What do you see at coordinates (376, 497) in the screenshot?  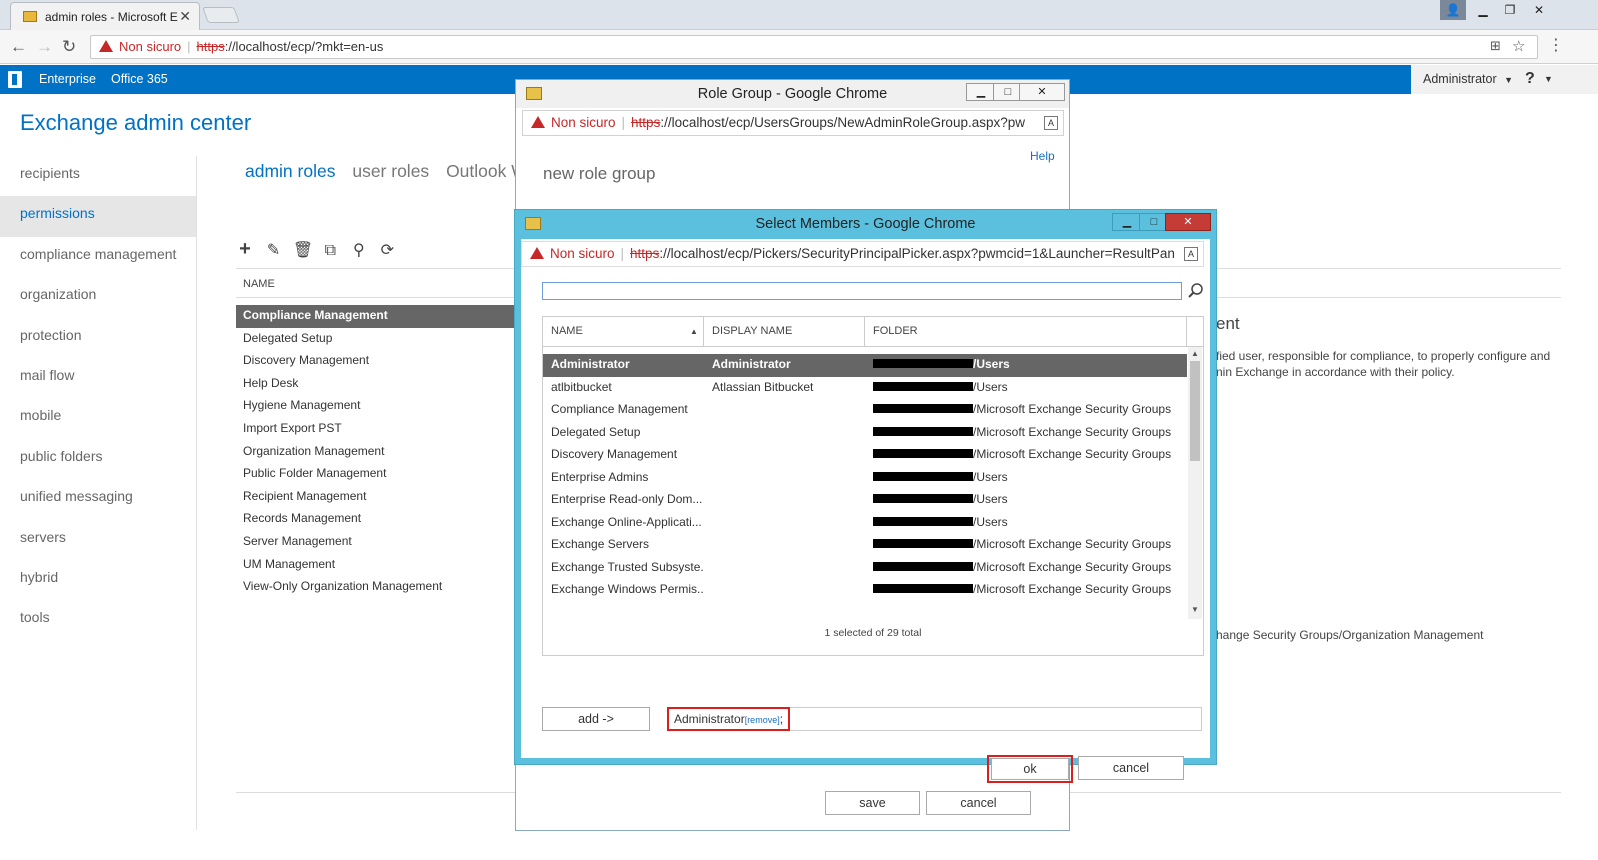 I see `list-item: Recipient Management` at bounding box center [376, 497].